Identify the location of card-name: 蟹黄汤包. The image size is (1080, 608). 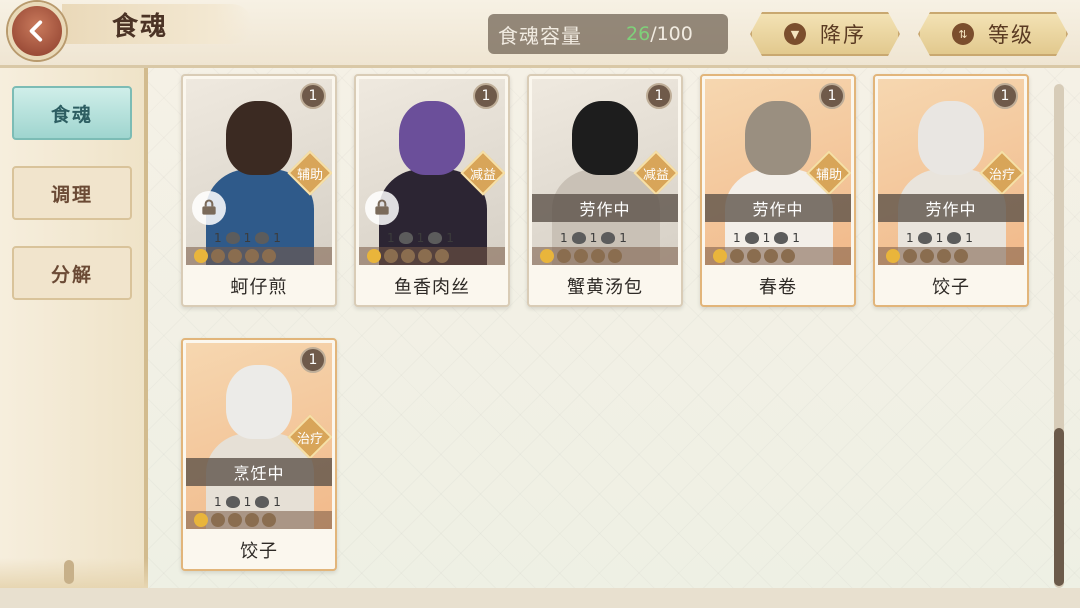
(605, 287).